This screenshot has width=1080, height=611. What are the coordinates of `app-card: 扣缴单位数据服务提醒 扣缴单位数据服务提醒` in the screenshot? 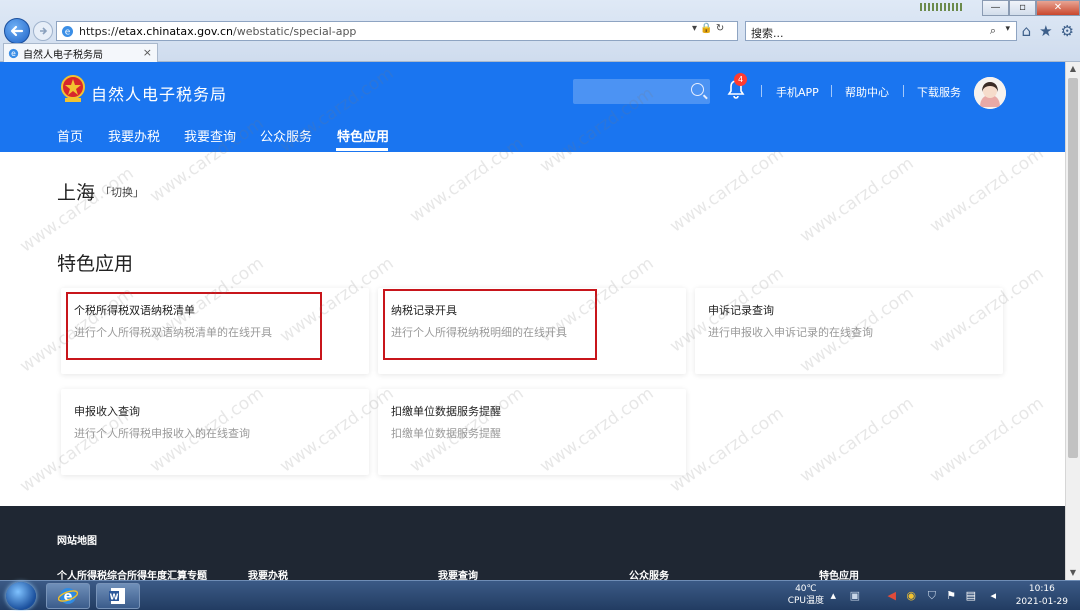 It's located at (532, 432).